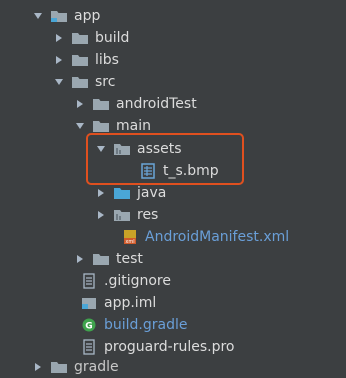 This screenshot has width=346, height=378. I want to click on assets-folder-icon, so click(122, 149).